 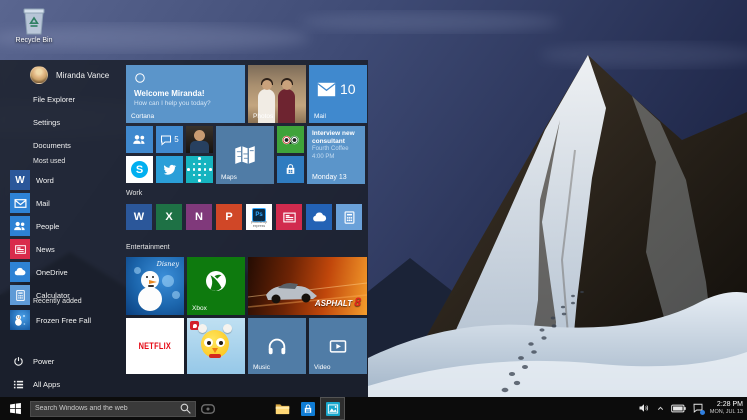 What do you see at coordinates (20, 295) in the screenshot?
I see `calculator-icon` at bounding box center [20, 295].